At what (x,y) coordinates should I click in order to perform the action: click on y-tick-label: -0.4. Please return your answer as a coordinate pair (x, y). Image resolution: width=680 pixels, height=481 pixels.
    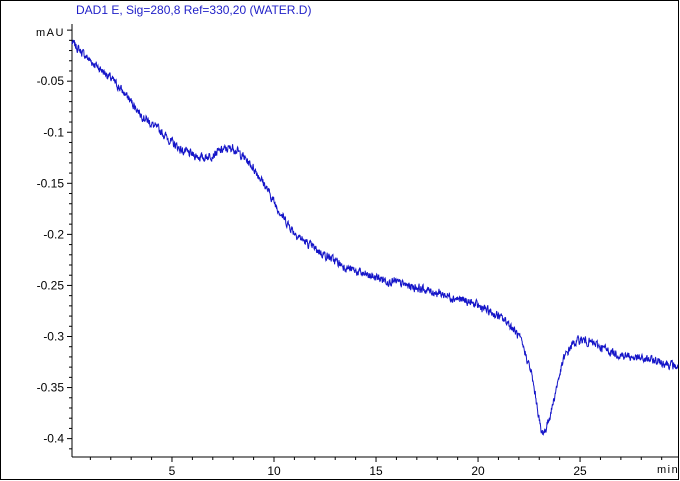
    Looking at the image, I should click on (53, 439).